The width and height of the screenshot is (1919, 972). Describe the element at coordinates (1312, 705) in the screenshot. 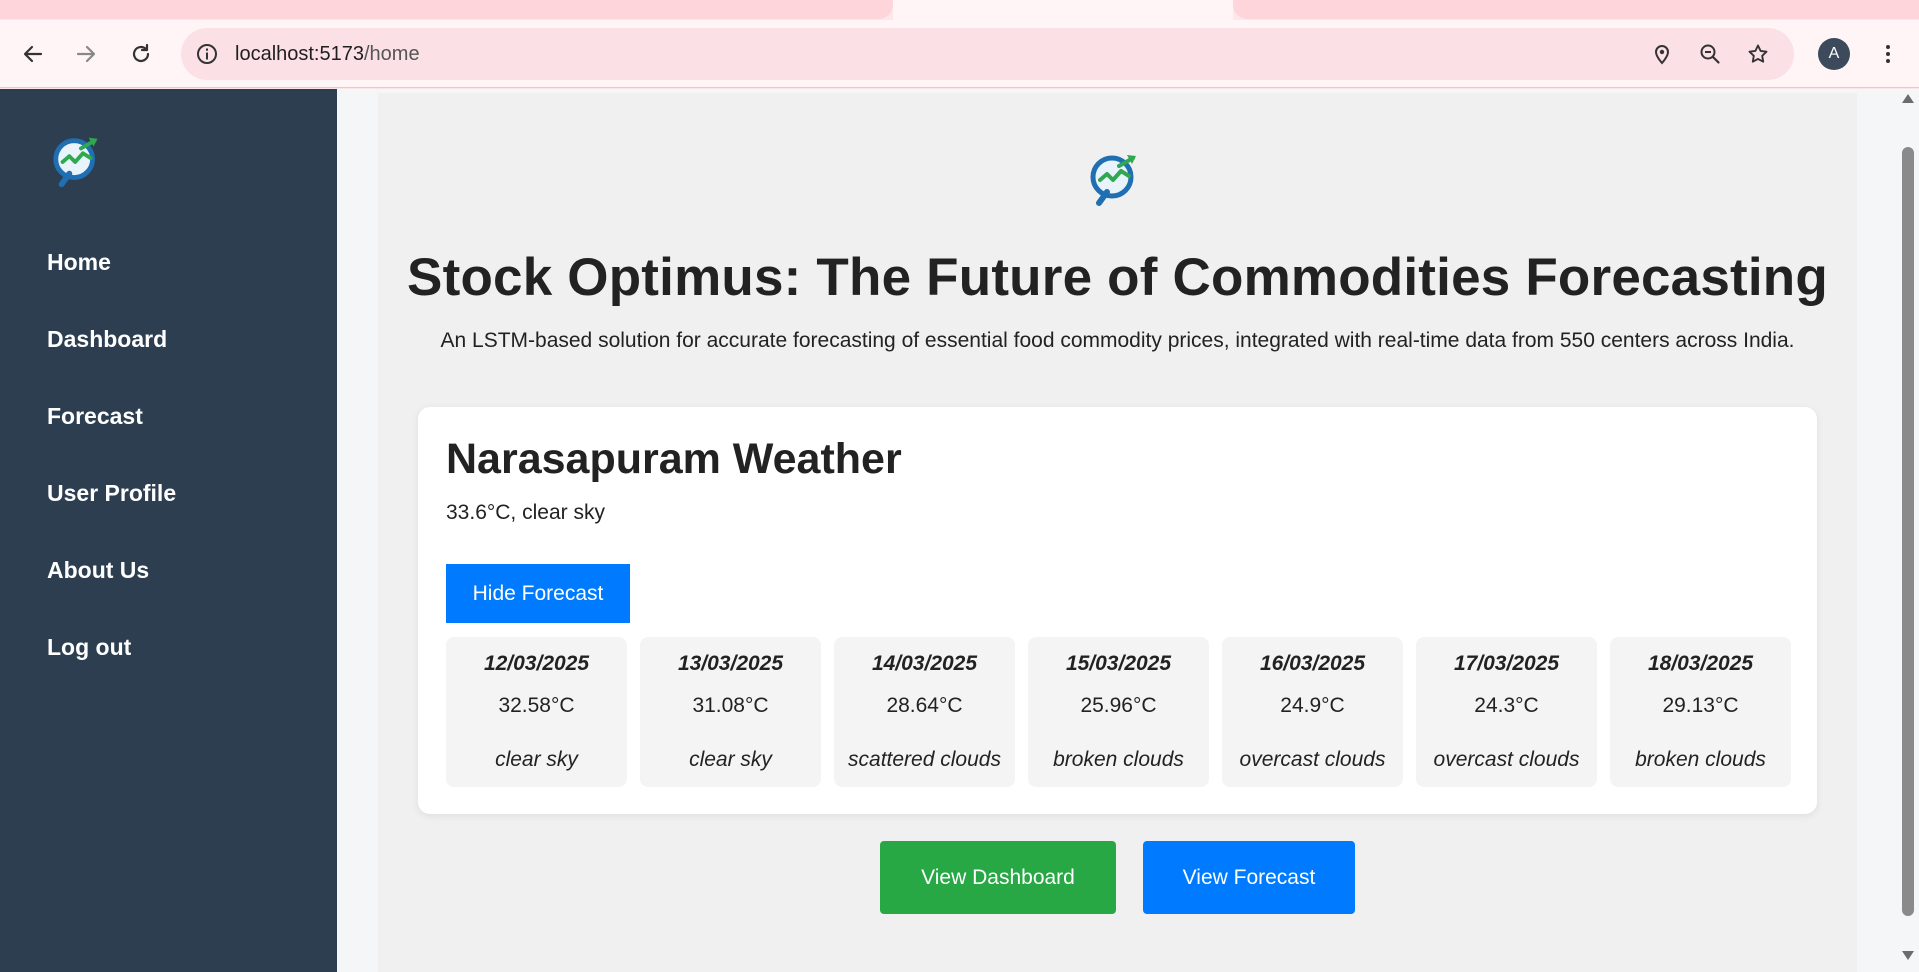

I see `forecast-temp: 24.9°C` at that location.